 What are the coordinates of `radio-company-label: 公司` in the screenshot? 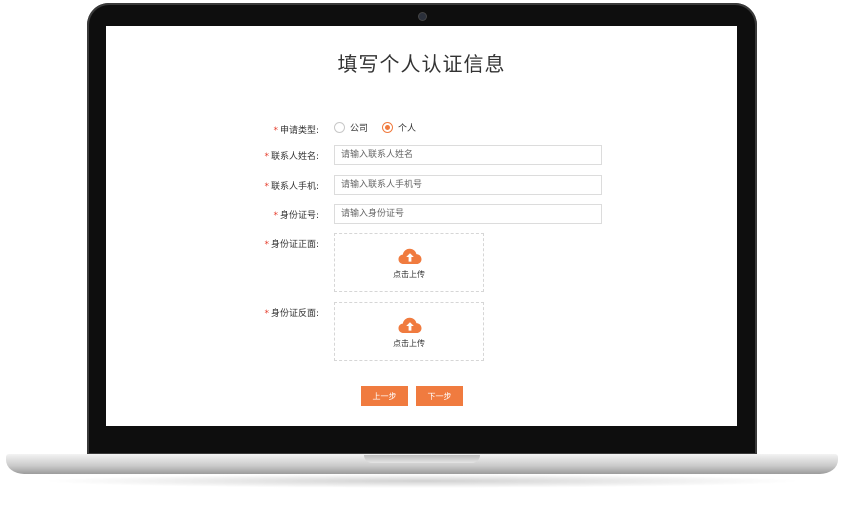 It's located at (359, 127).